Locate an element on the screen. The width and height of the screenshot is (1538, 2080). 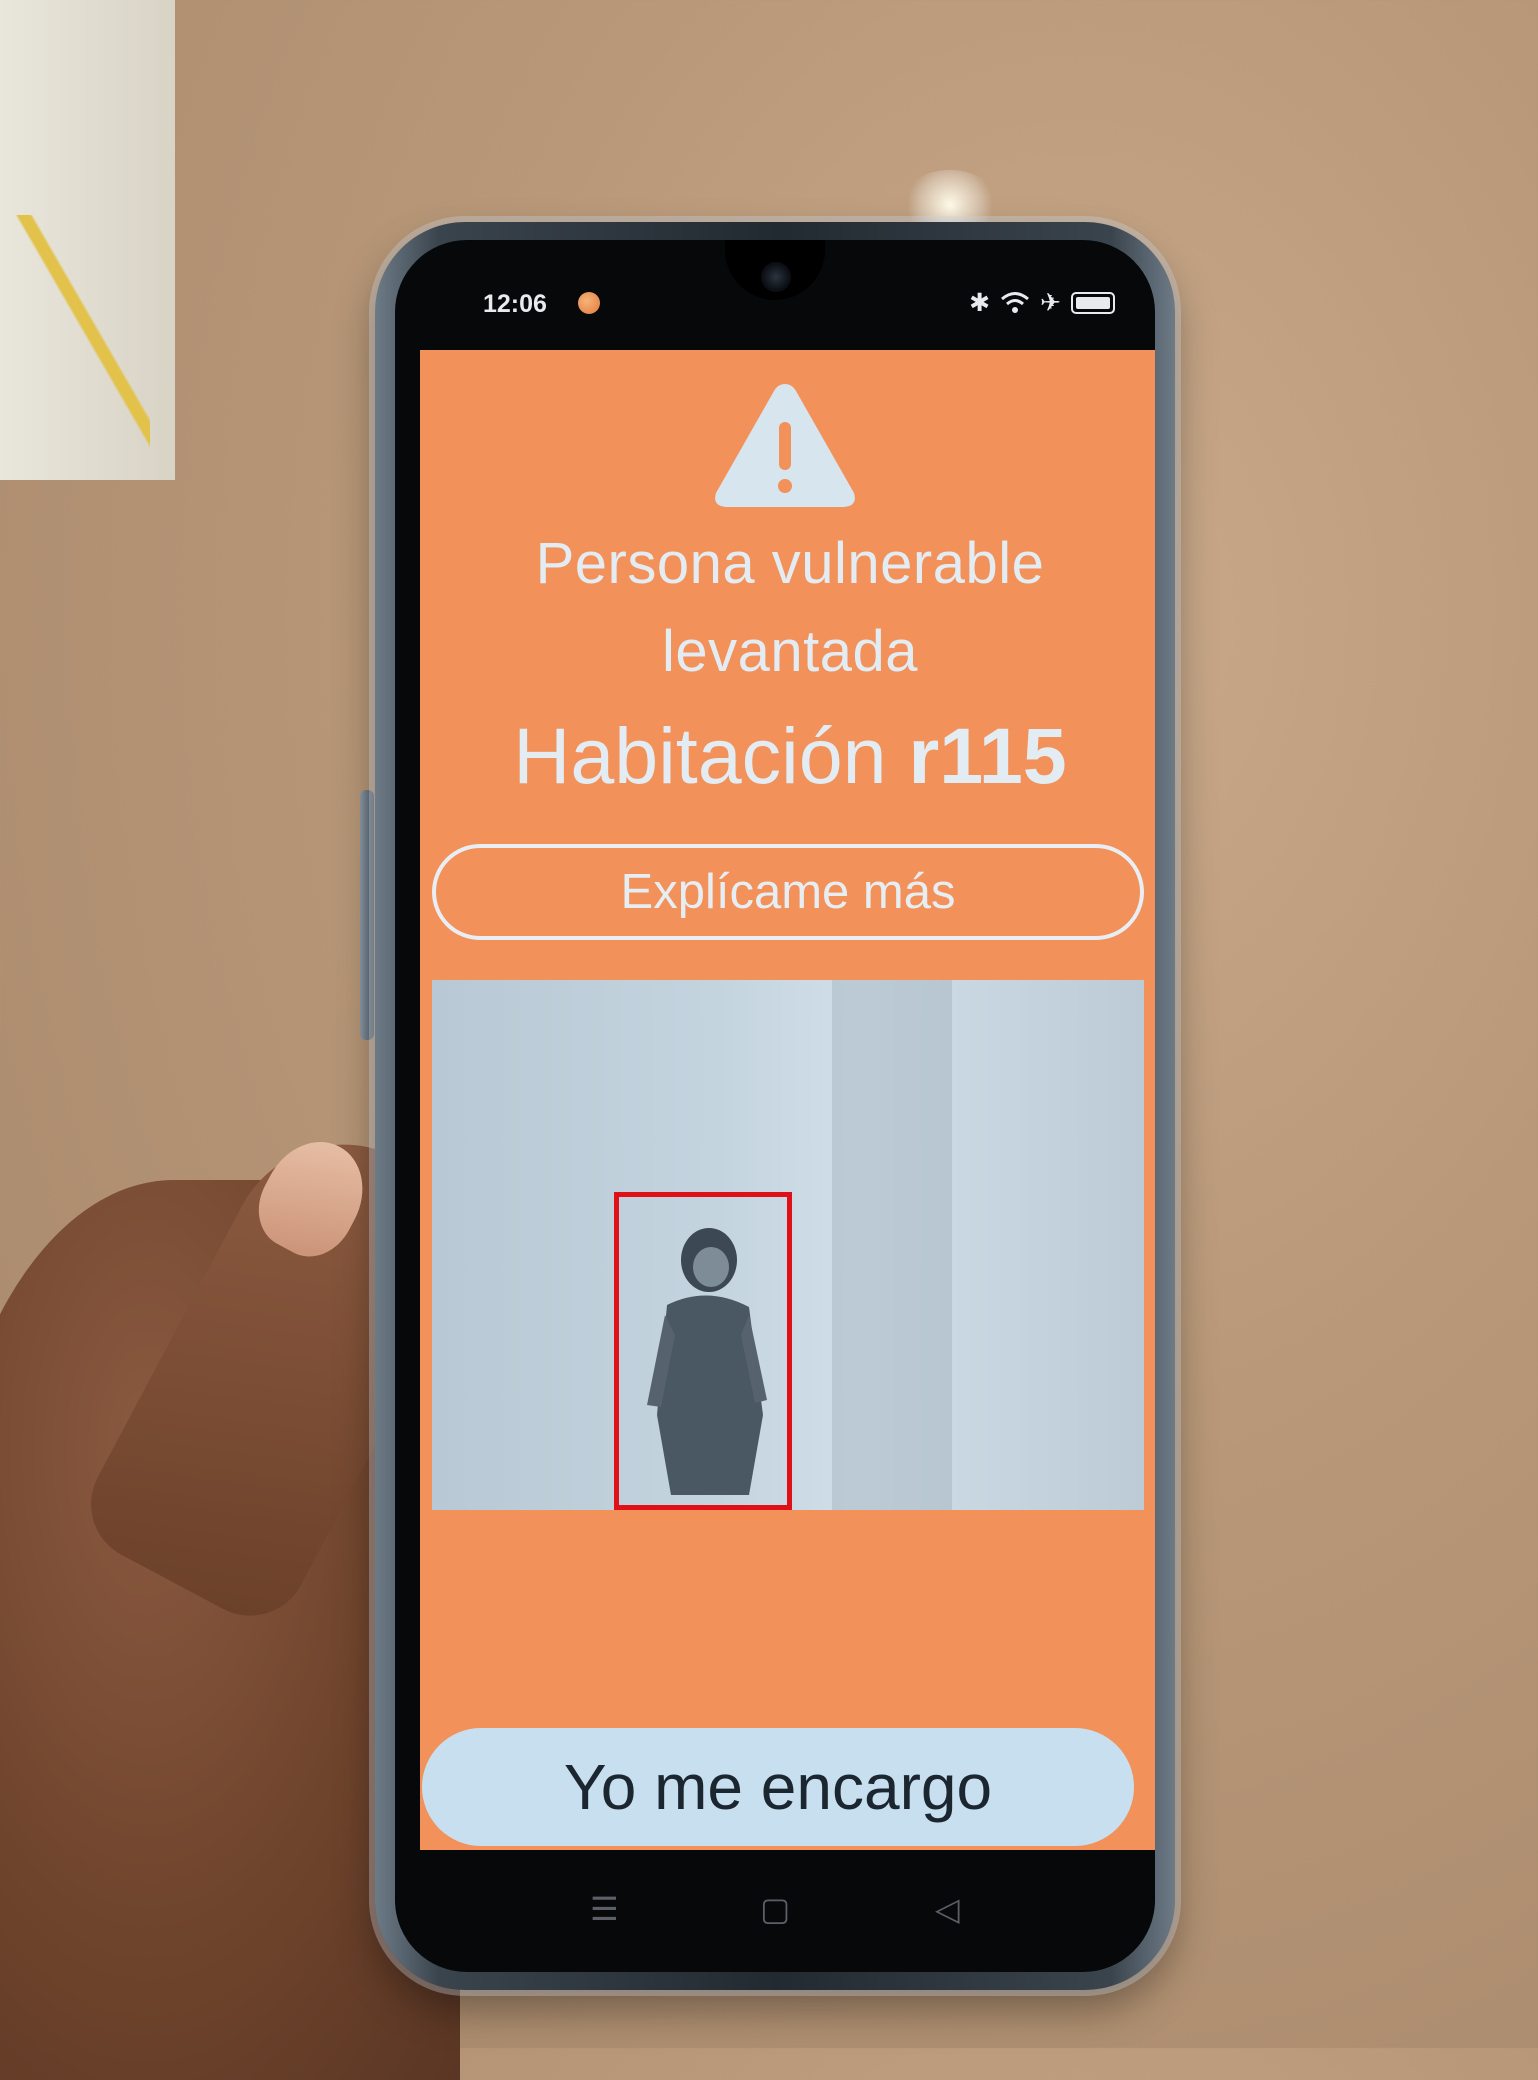
phone-side-button is located at coordinates (367, 915).